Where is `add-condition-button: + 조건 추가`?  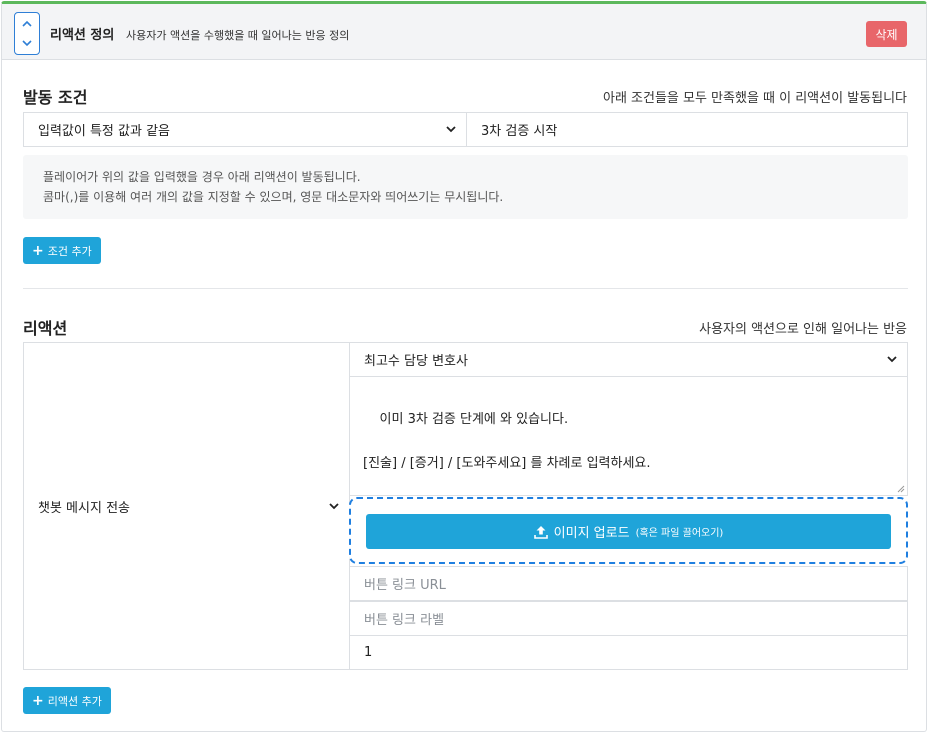
add-condition-button: + 조건 추가 is located at coordinates (62, 250).